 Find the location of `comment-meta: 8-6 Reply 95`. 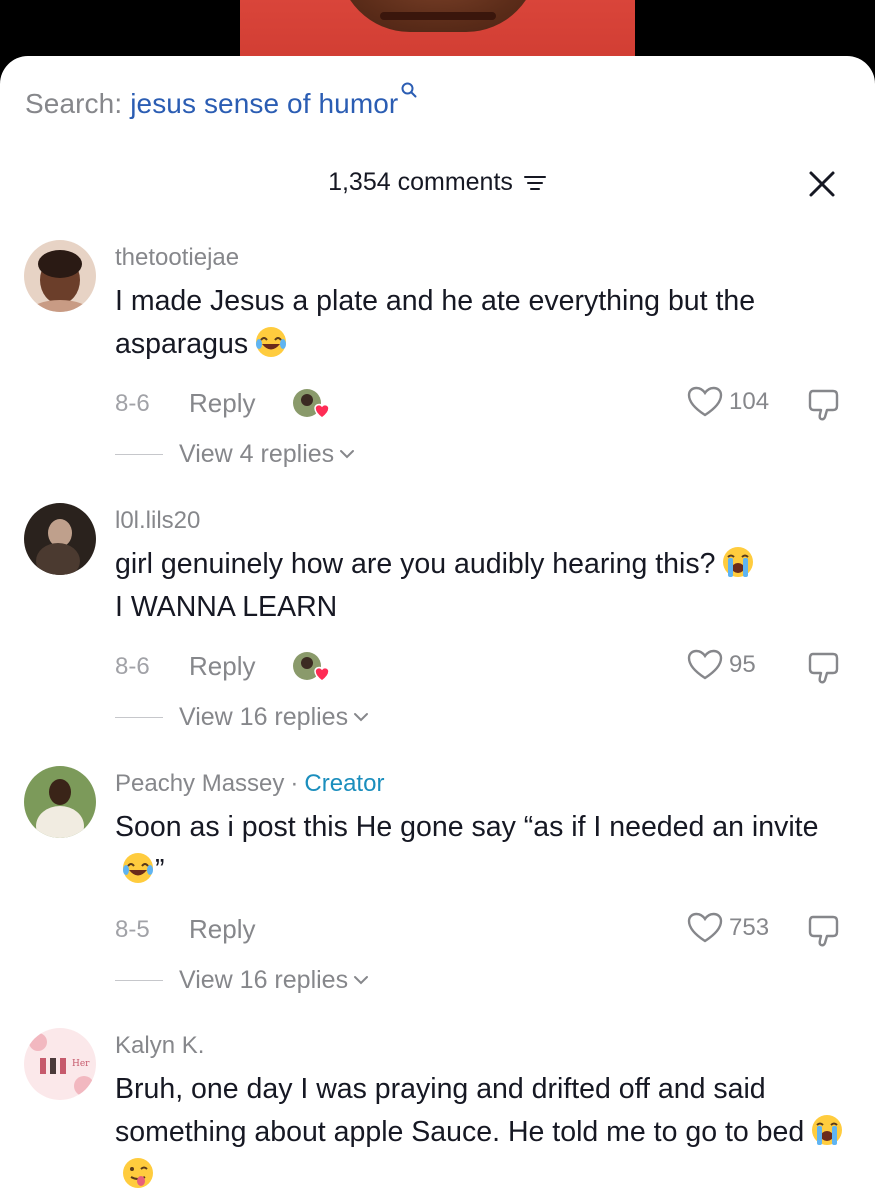

comment-meta: 8-6 Reply 95 is located at coordinates (485, 669).